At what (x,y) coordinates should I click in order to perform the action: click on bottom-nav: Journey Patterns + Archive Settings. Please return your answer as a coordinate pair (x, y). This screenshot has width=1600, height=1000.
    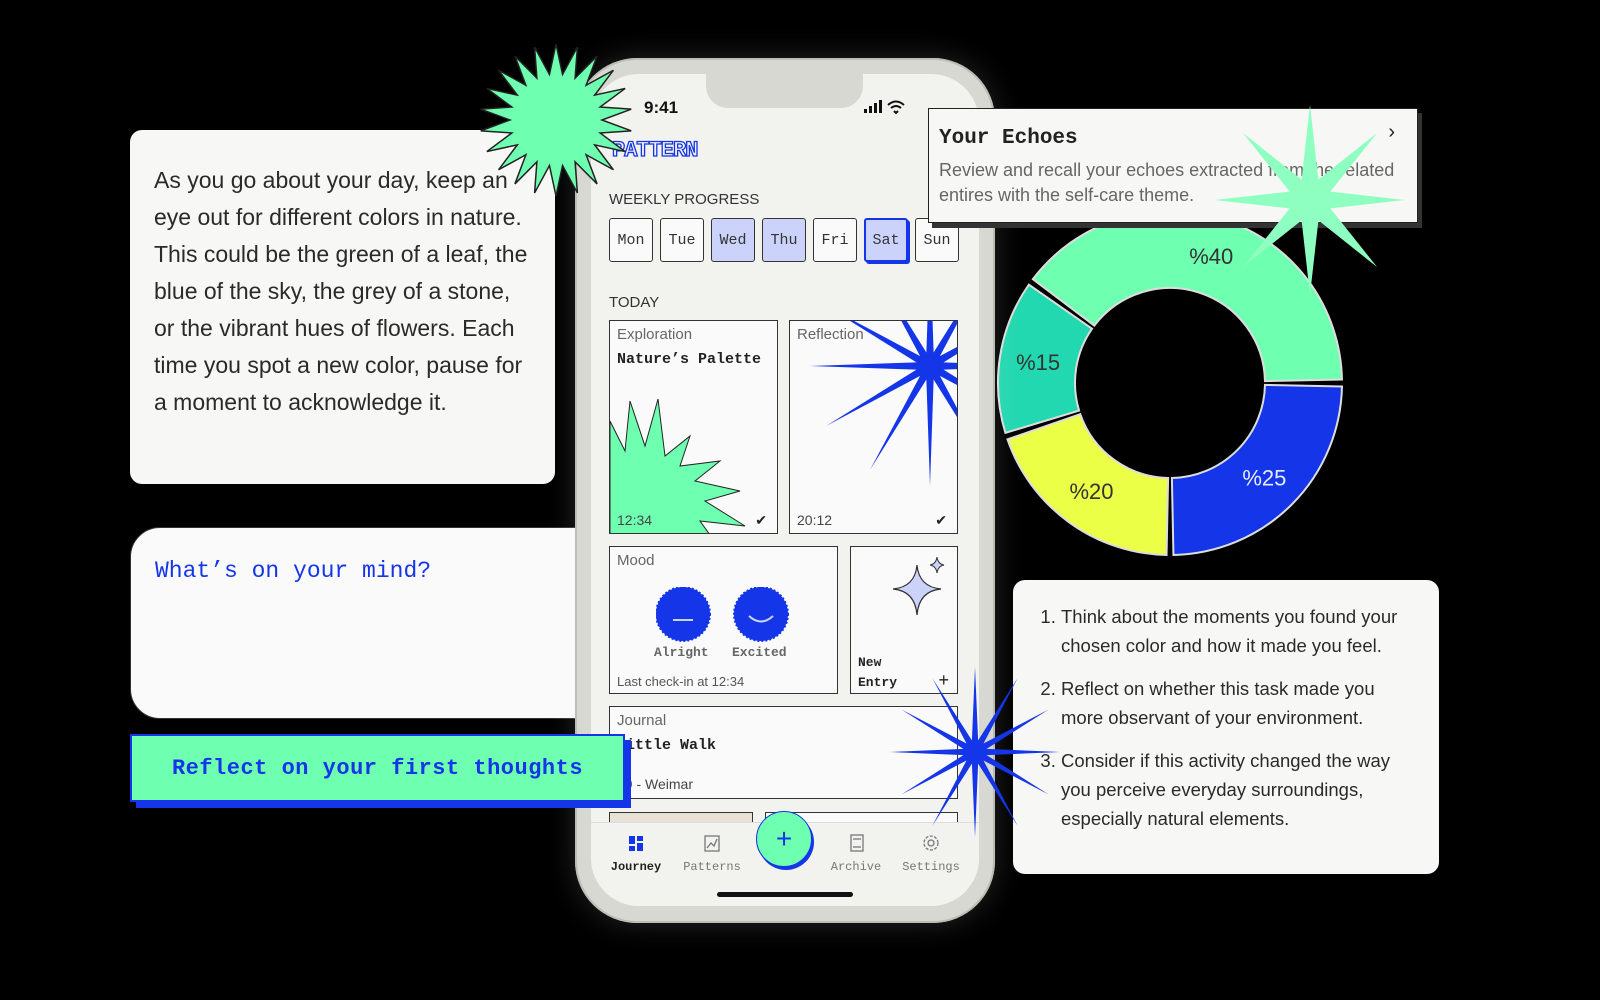
    Looking at the image, I should click on (785, 858).